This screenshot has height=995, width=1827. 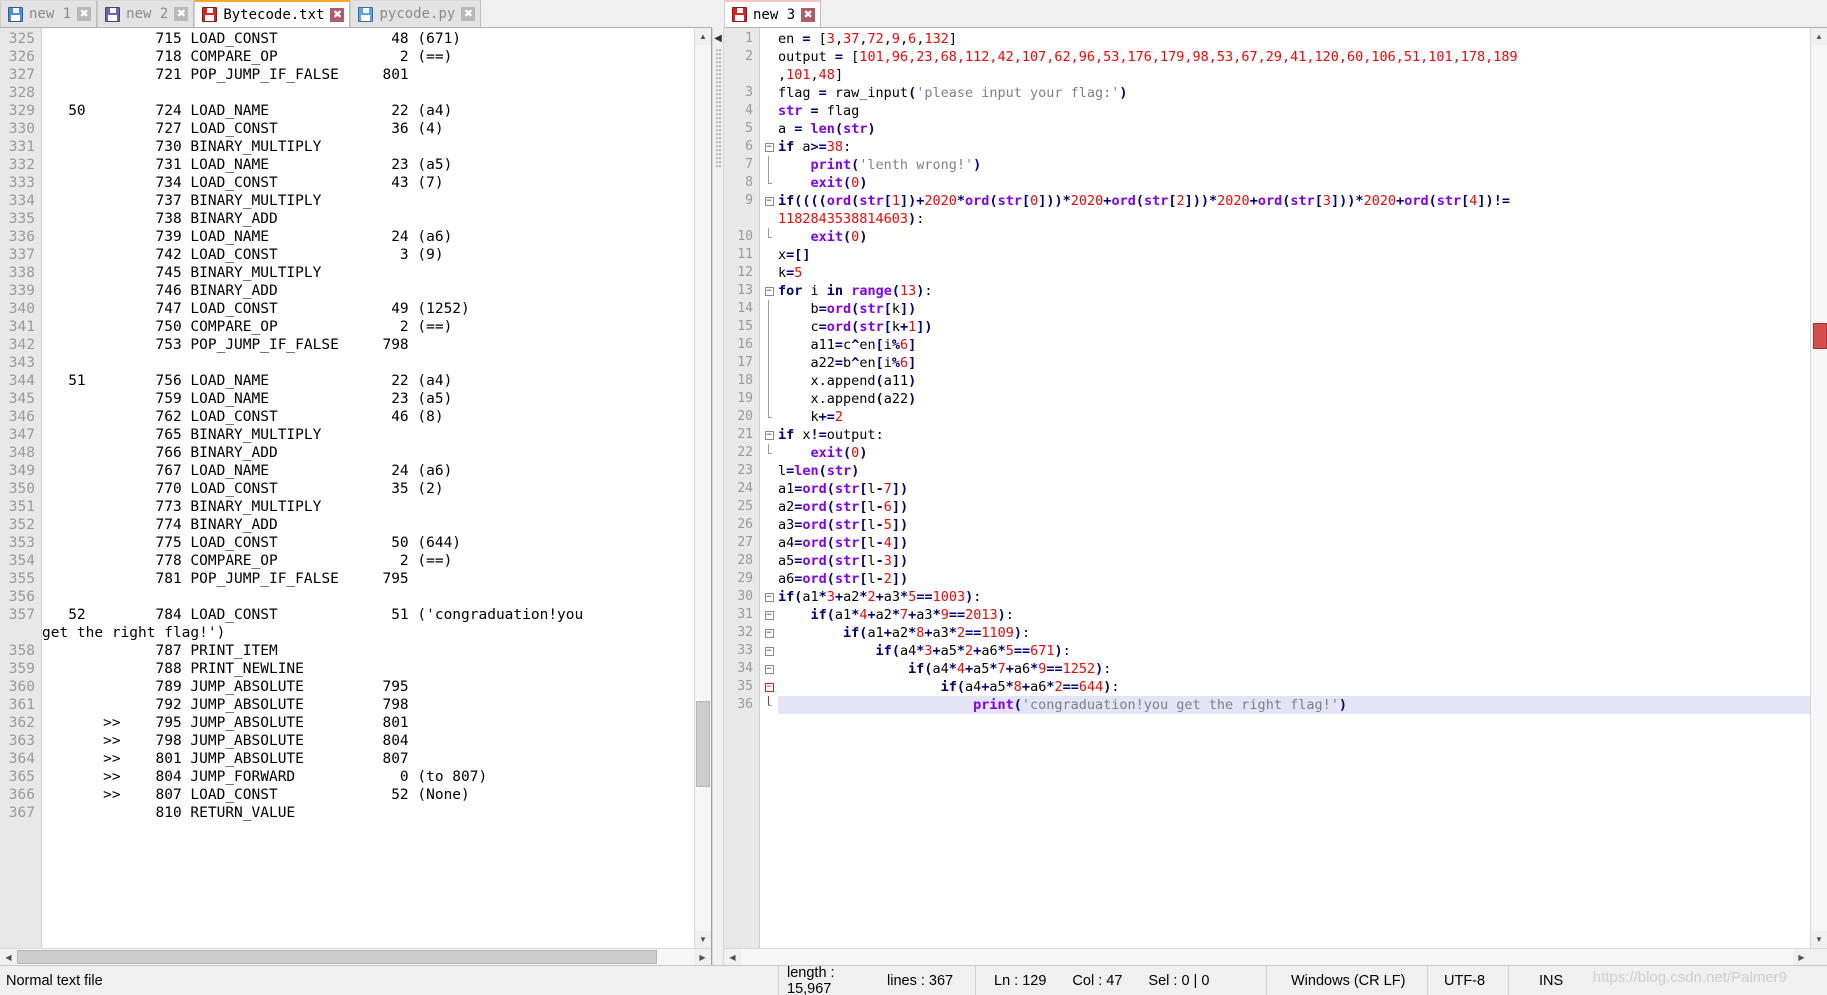 What do you see at coordinates (416, 13) in the screenshot?
I see `tab-pycode-py: pycode.py ✖` at bounding box center [416, 13].